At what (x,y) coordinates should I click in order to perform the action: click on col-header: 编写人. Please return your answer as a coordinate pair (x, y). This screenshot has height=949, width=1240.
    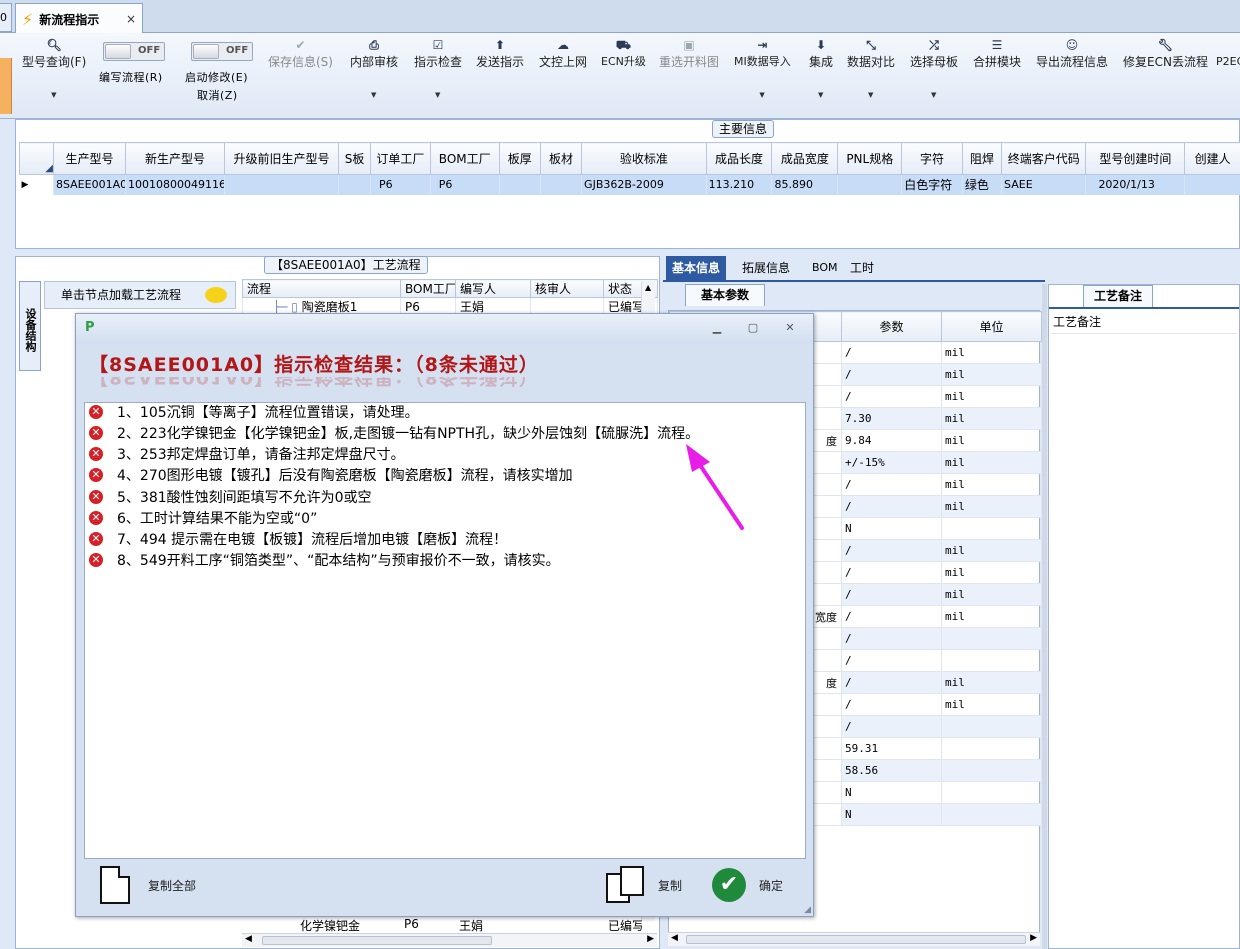
    Looking at the image, I should click on (493, 288).